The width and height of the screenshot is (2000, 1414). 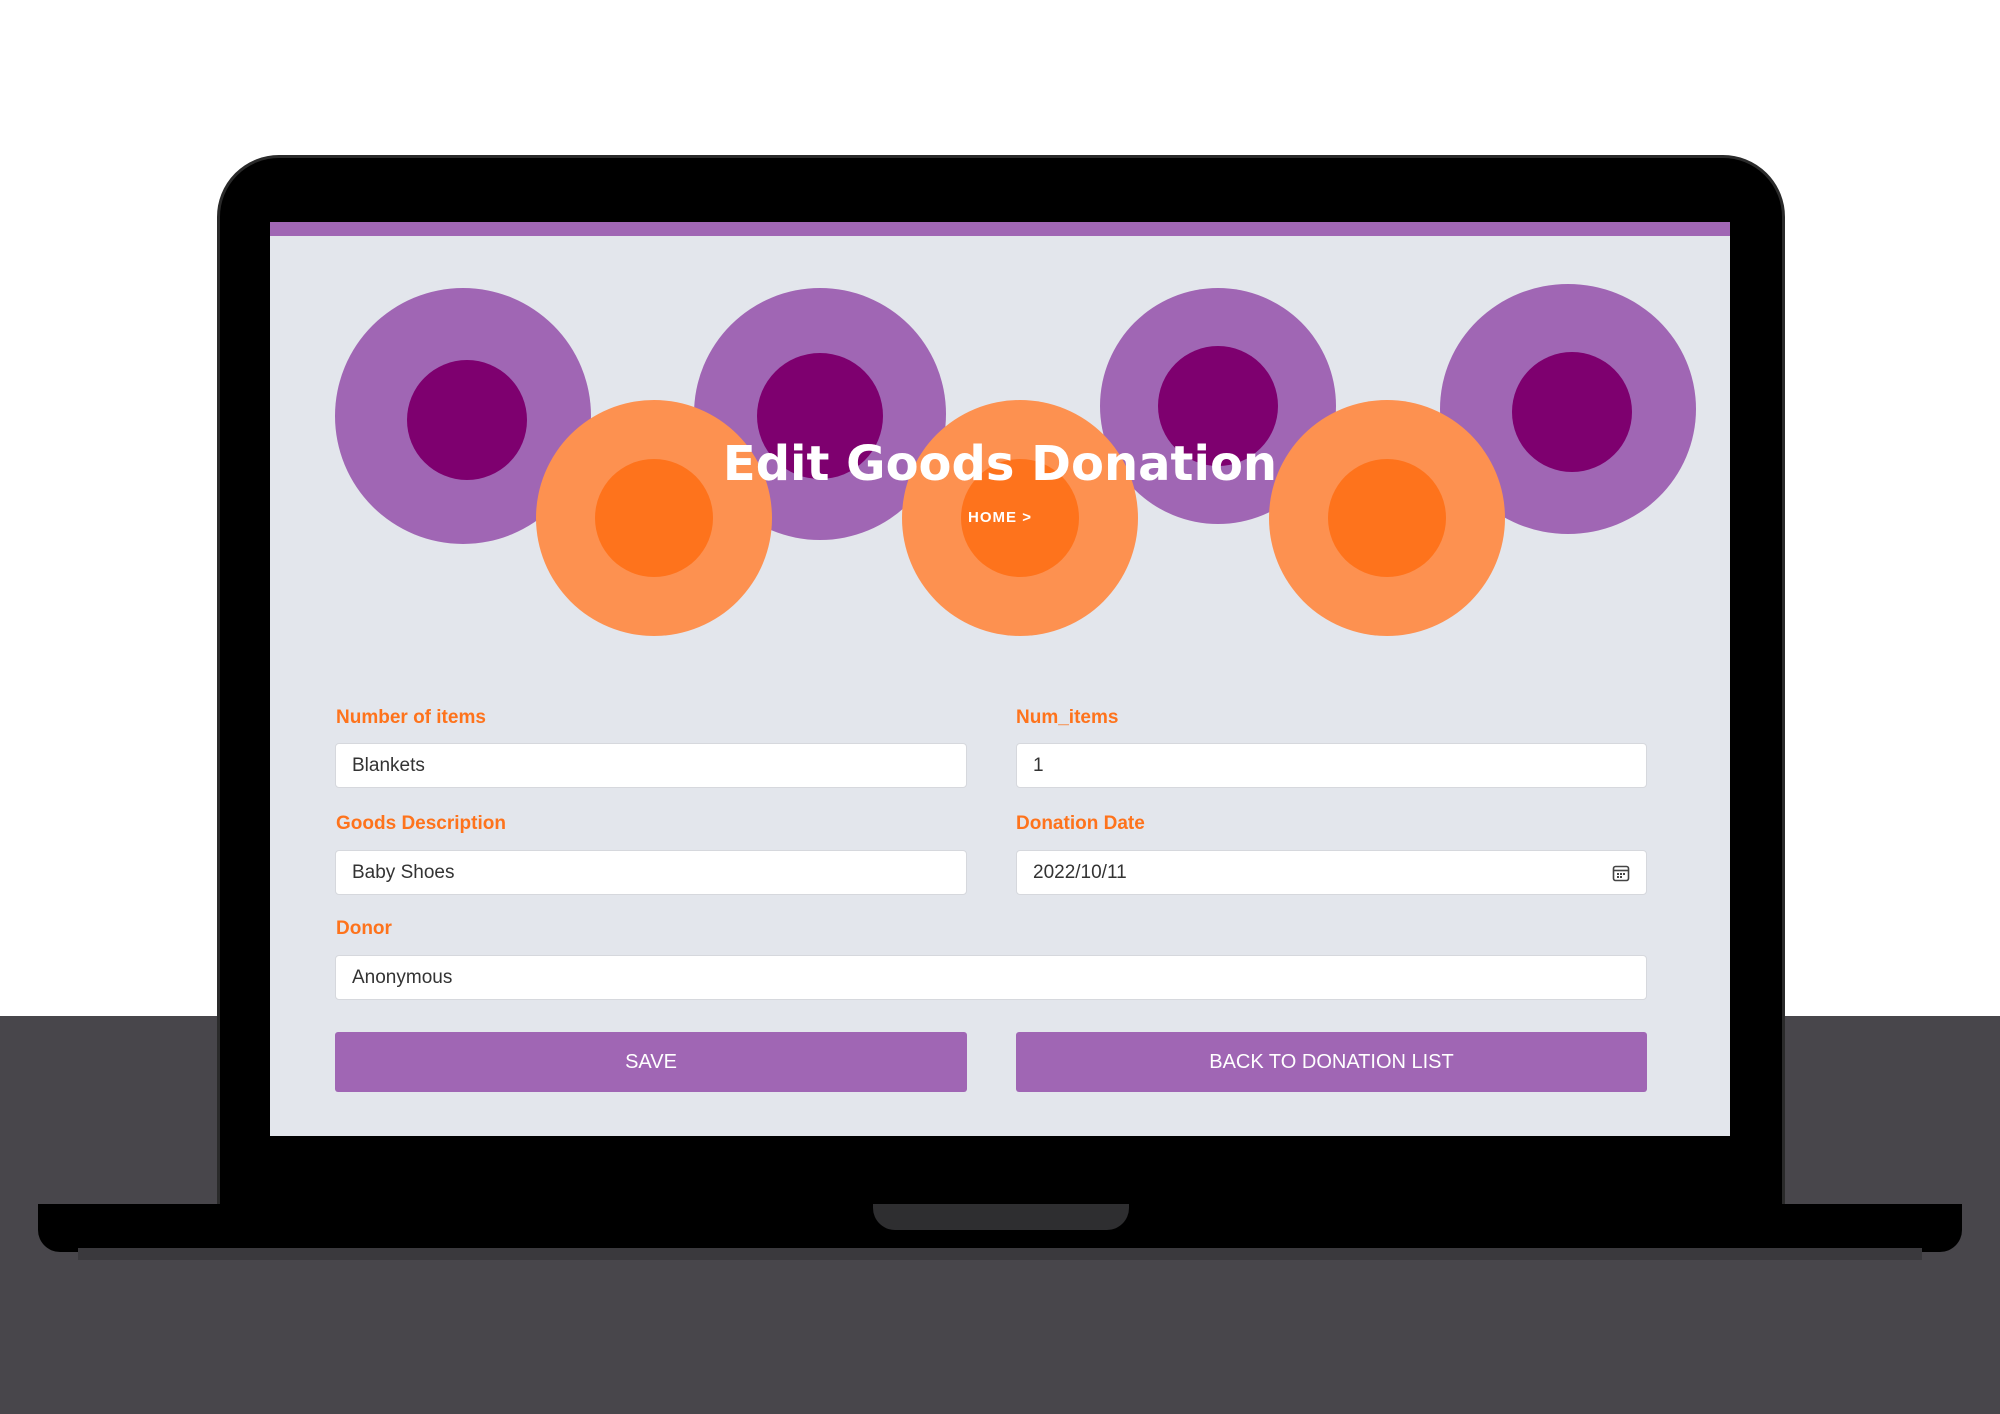 What do you see at coordinates (1080, 823) in the screenshot?
I see `donation-date-label: Donation Date` at bounding box center [1080, 823].